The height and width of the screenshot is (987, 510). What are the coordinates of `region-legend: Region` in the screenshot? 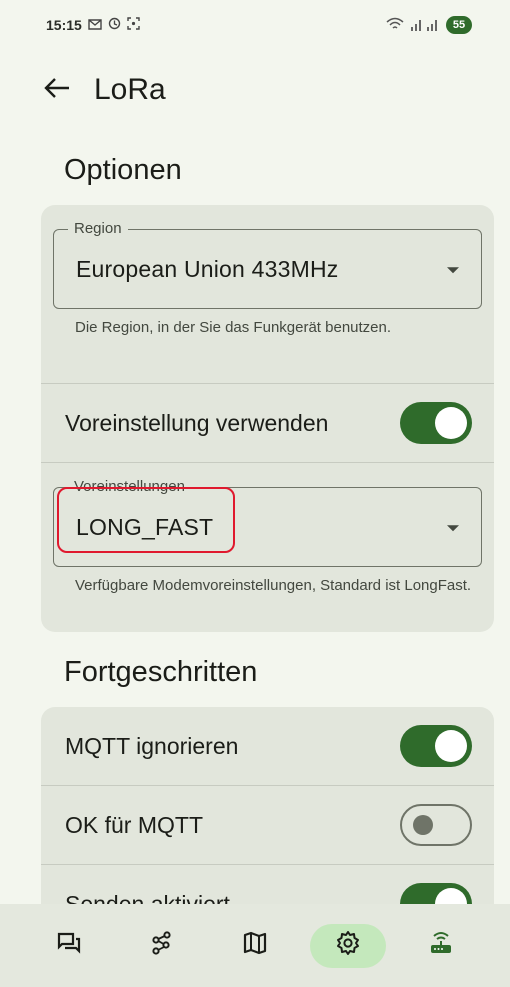 It's located at (98, 228).